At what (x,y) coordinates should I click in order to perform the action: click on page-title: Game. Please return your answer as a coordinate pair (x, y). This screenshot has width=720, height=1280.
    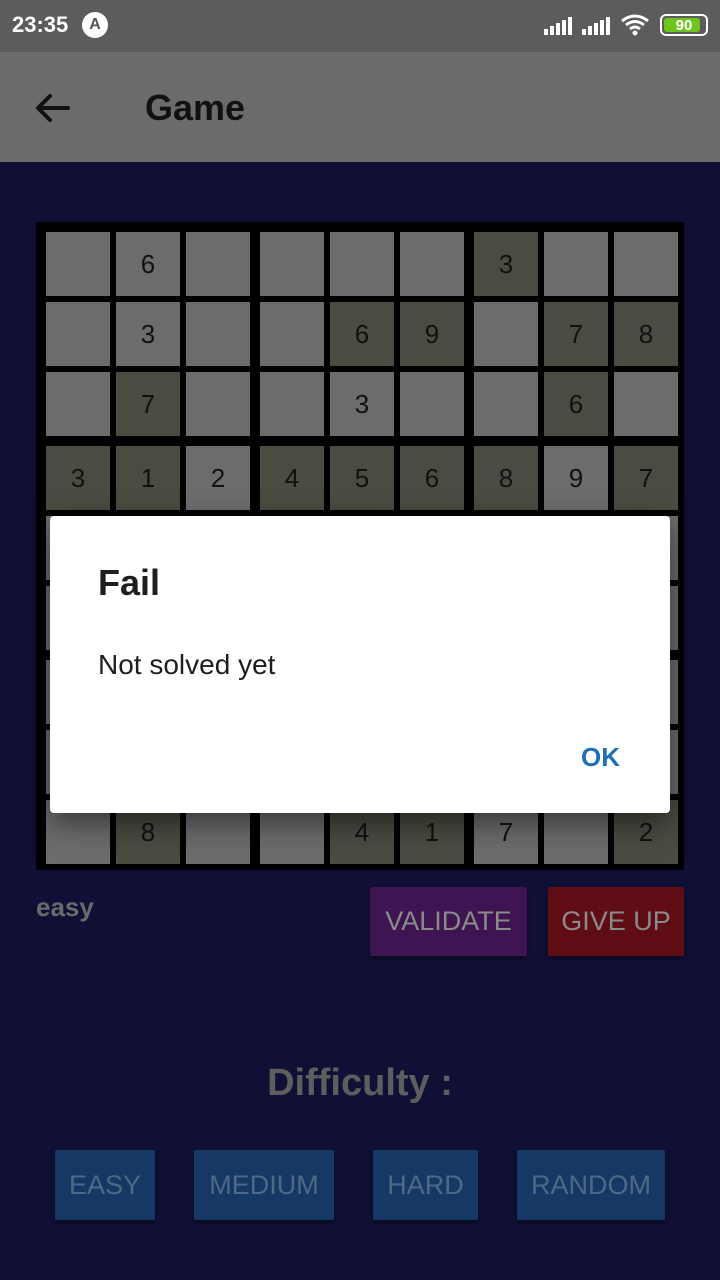
    Looking at the image, I should click on (195, 107).